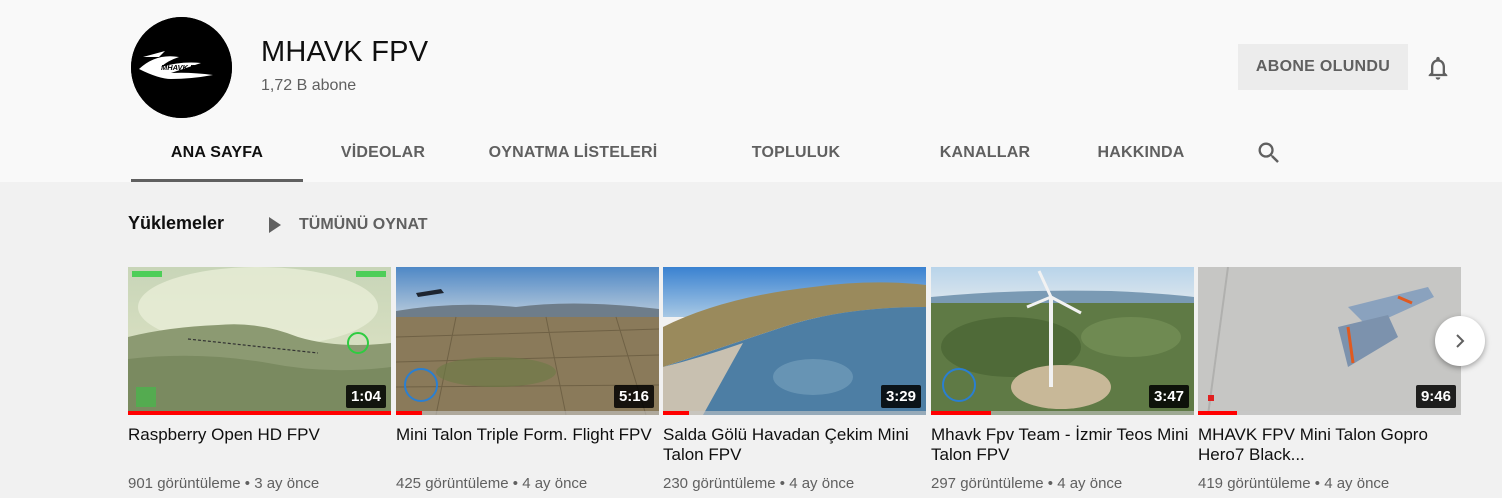  What do you see at coordinates (217, 180) in the screenshot?
I see `active-tab-indicator` at bounding box center [217, 180].